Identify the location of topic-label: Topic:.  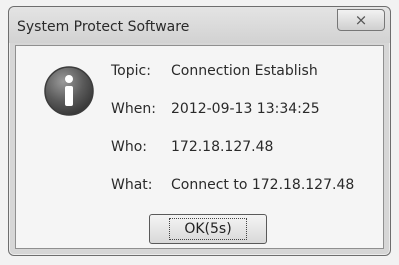
(131, 71).